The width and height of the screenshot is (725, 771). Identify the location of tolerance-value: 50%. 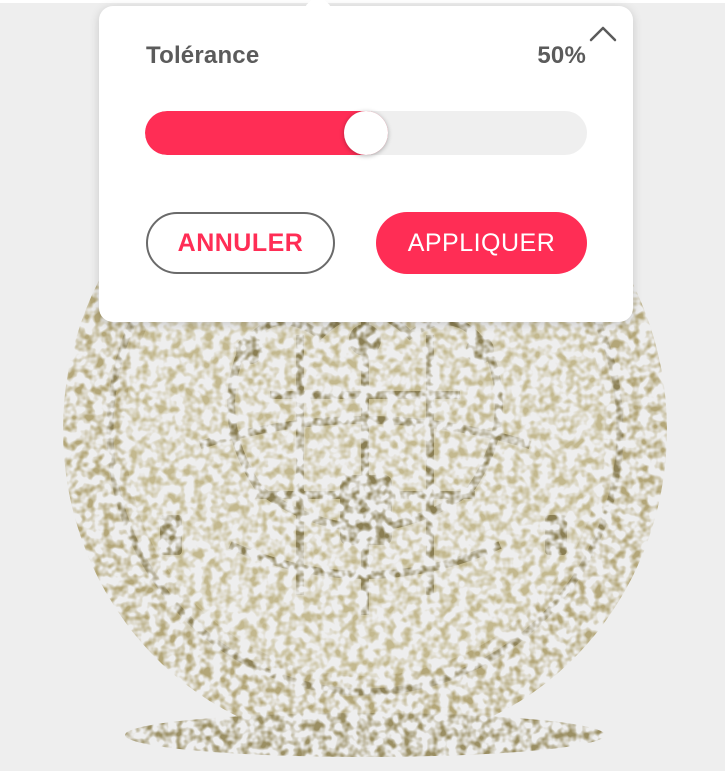
(561, 55).